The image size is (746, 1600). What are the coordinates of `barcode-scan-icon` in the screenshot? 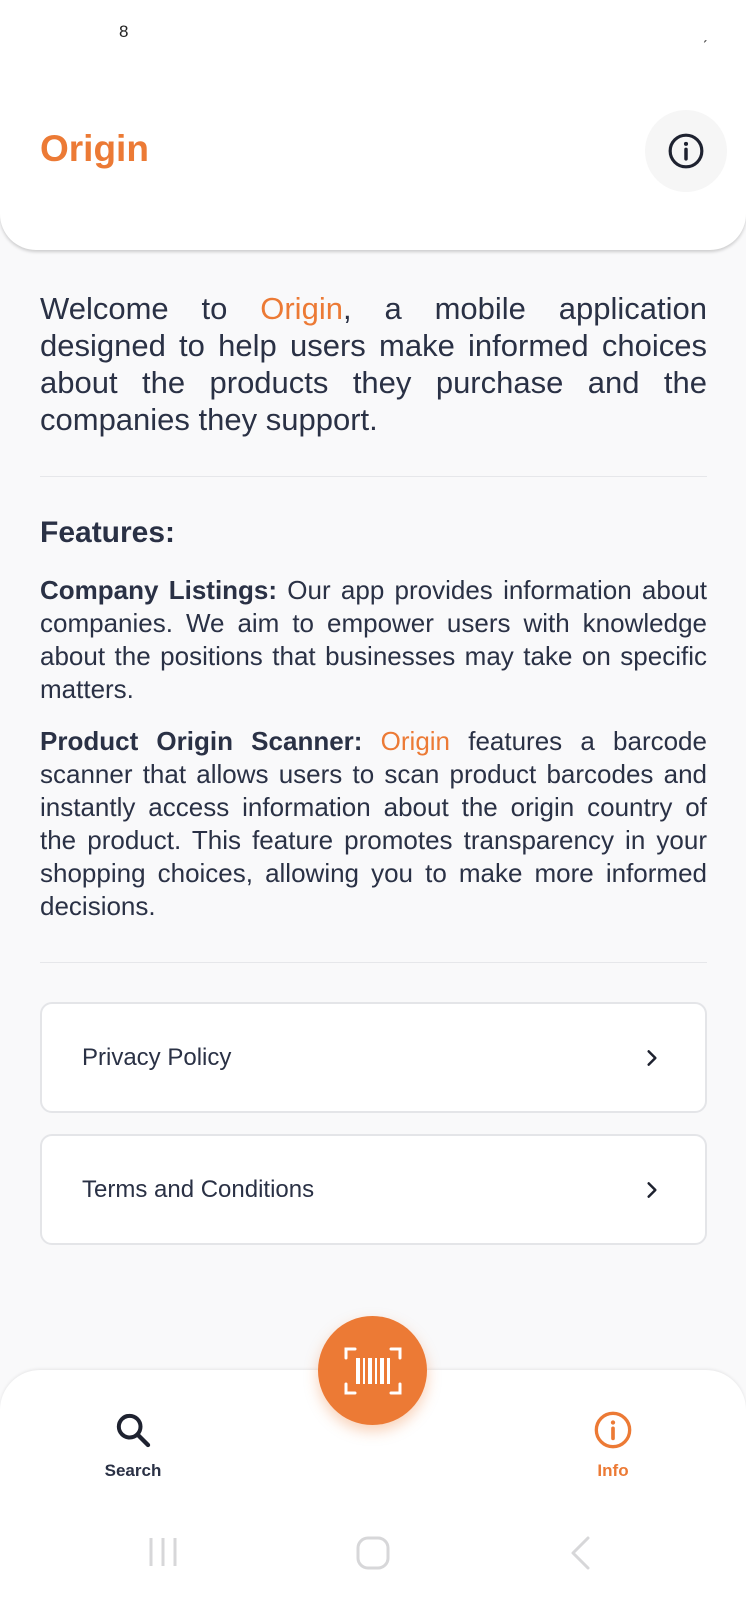 It's located at (372, 1370).